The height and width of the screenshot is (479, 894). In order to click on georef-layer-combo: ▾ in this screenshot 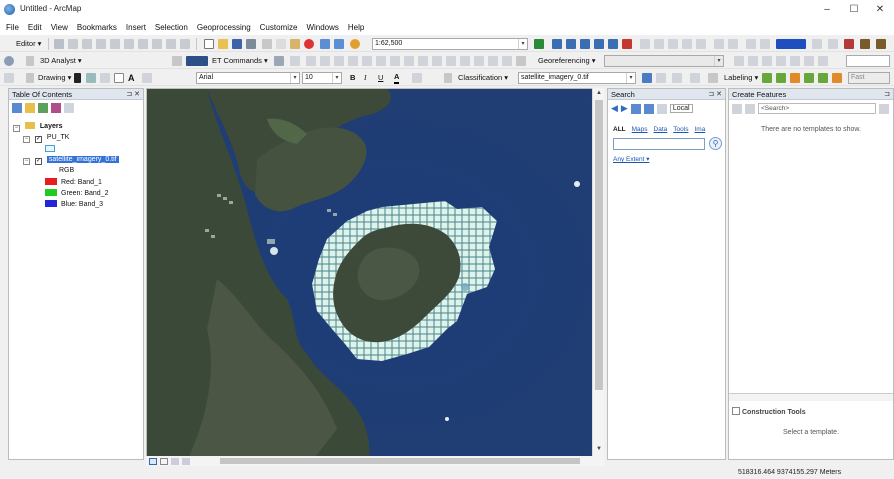, I will do `click(664, 61)`.